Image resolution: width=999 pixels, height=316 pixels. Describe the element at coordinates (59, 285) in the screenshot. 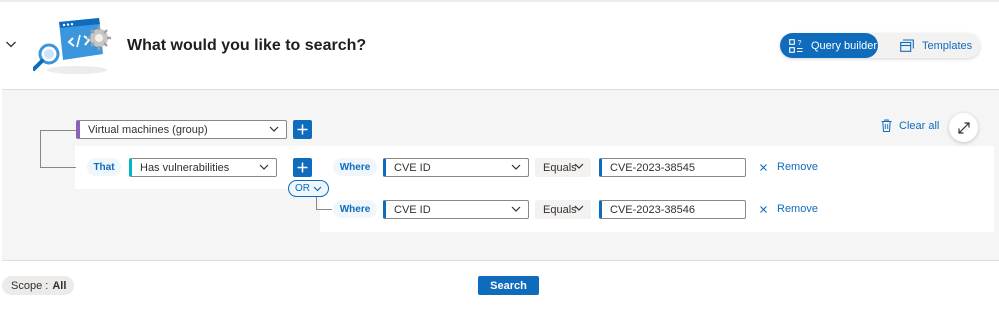

I see `scope-value: All` at that location.